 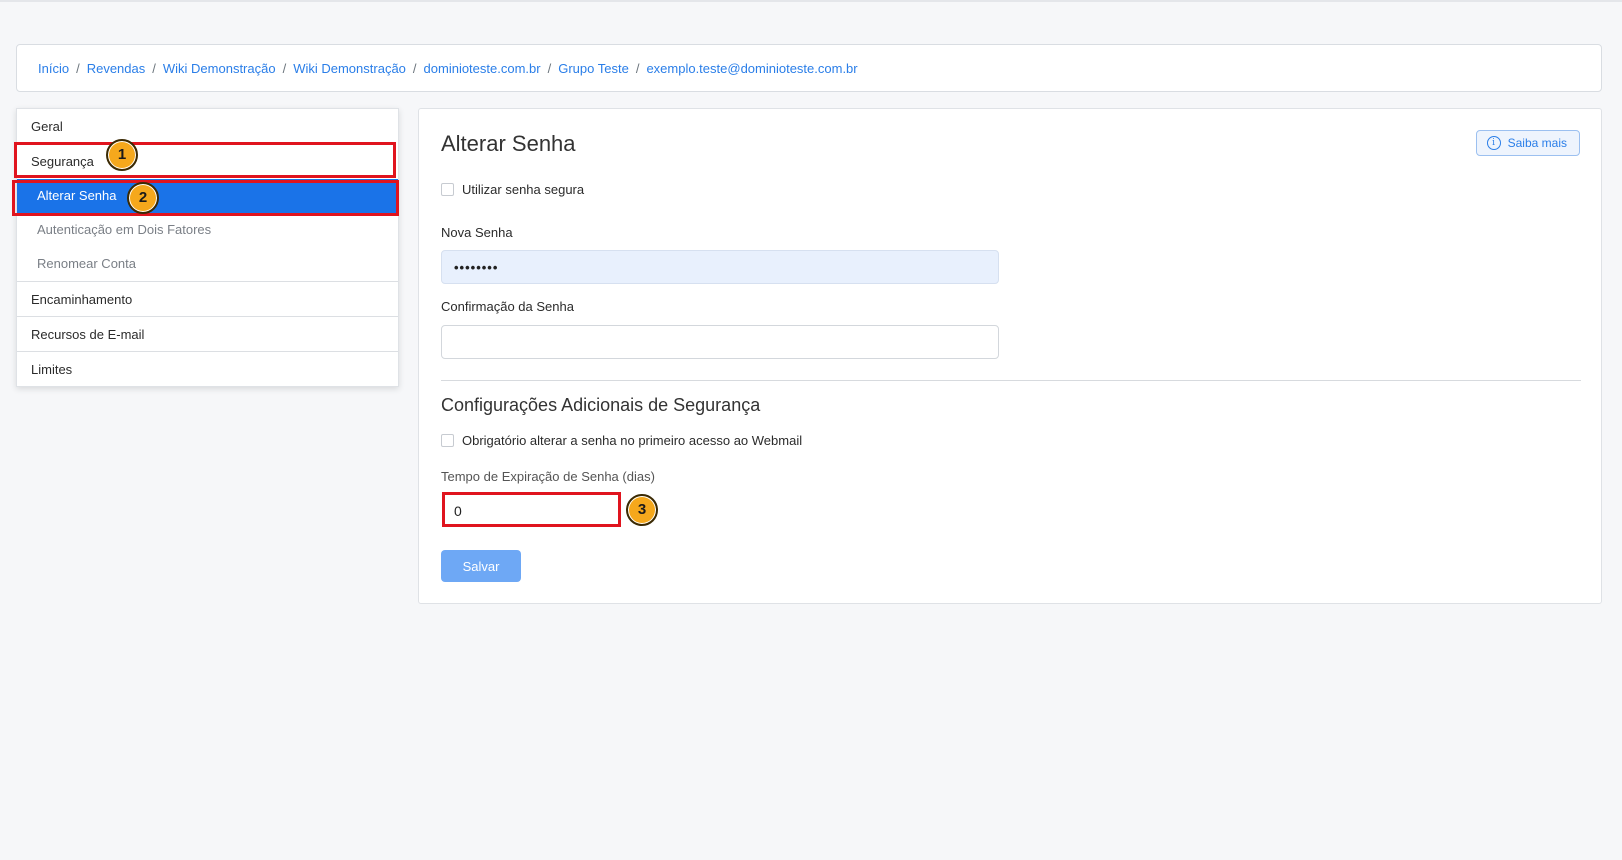 What do you see at coordinates (207, 264) in the screenshot?
I see `sidebar-subitem-renomear-conta: Renomear Conta` at bounding box center [207, 264].